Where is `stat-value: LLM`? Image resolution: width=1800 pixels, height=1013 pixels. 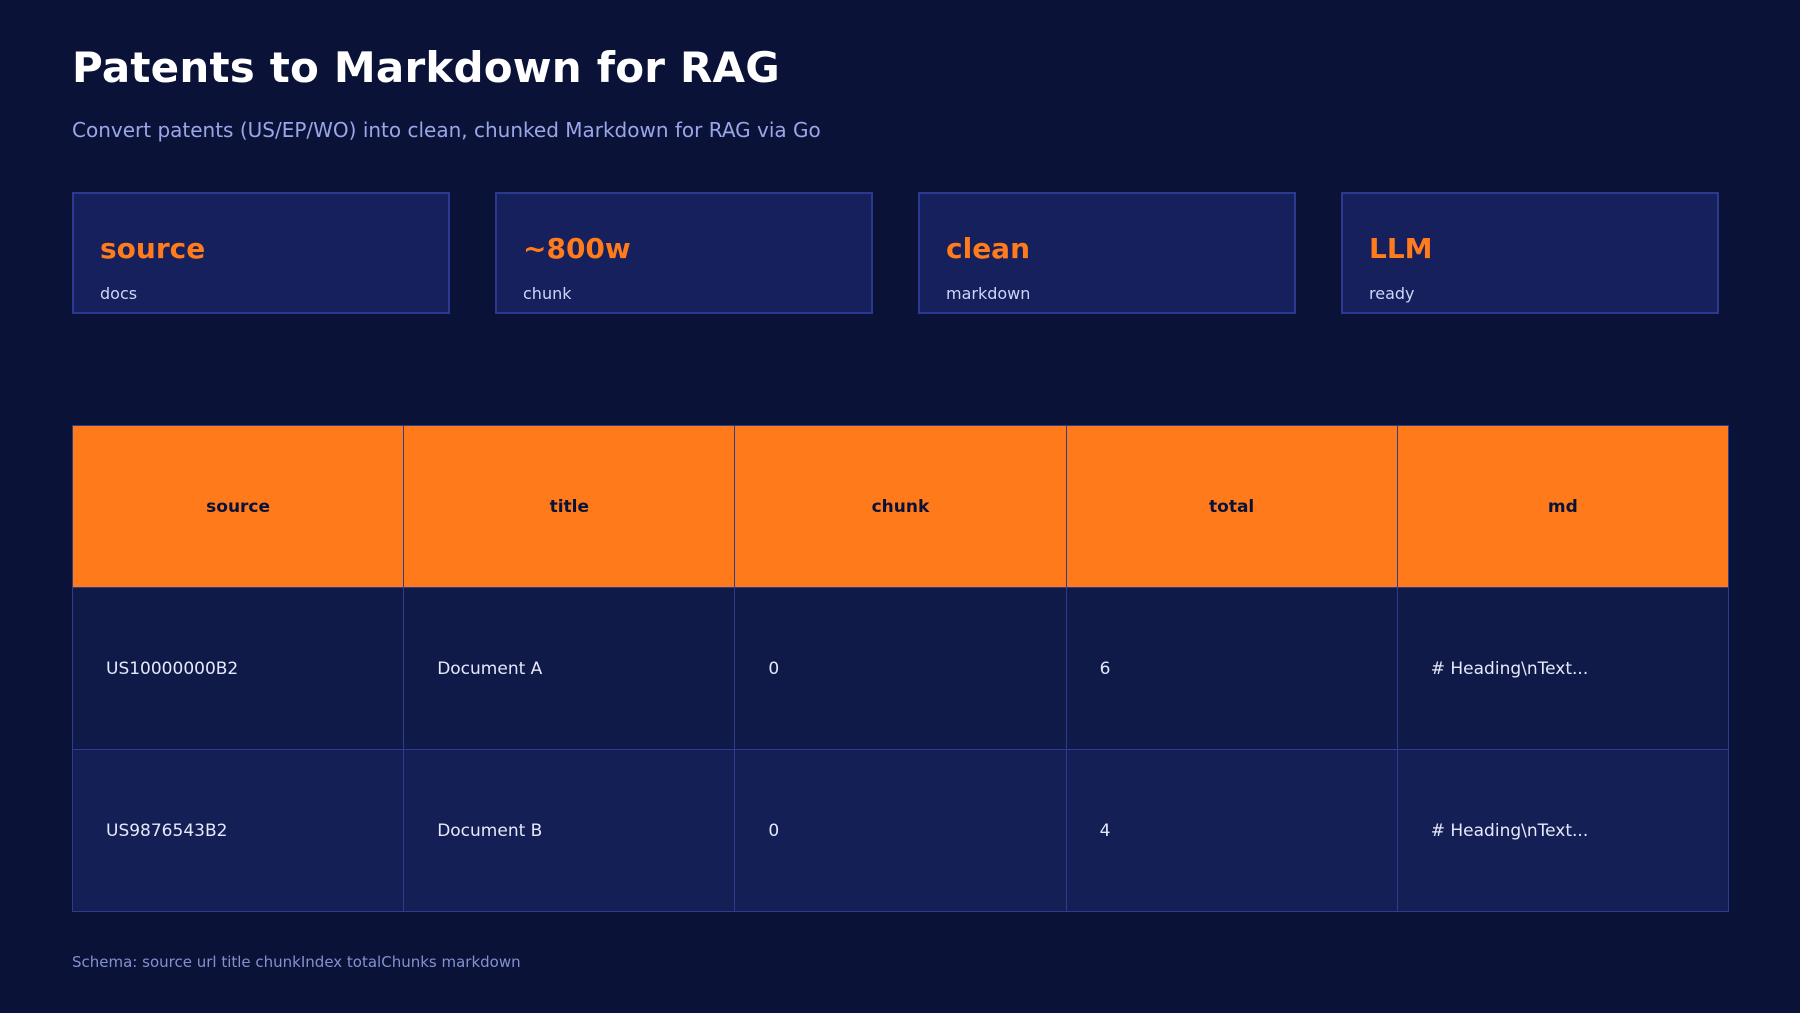 stat-value: LLM is located at coordinates (1401, 248).